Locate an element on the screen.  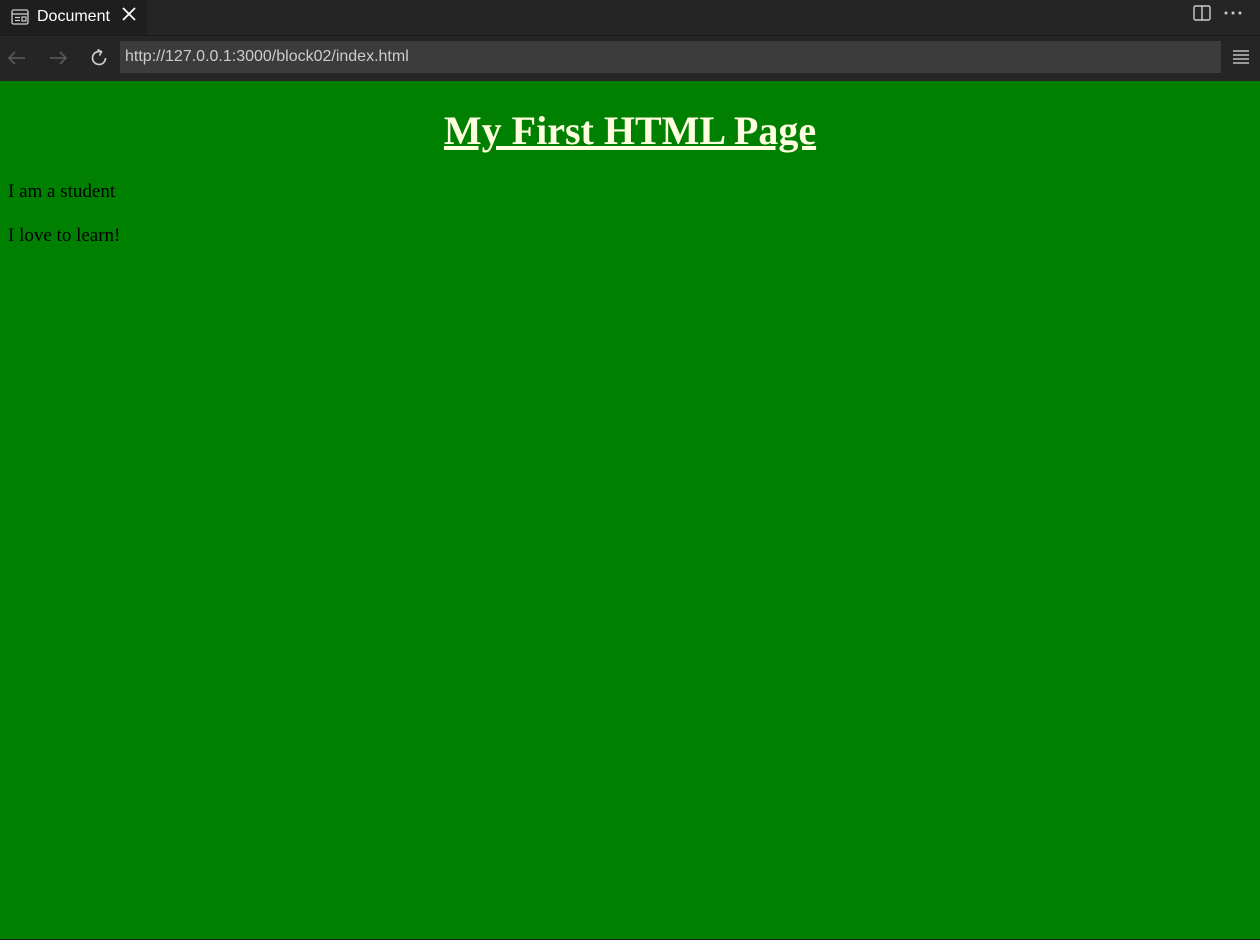
paragraph: I love to learn! is located at coordinates (64, 235).